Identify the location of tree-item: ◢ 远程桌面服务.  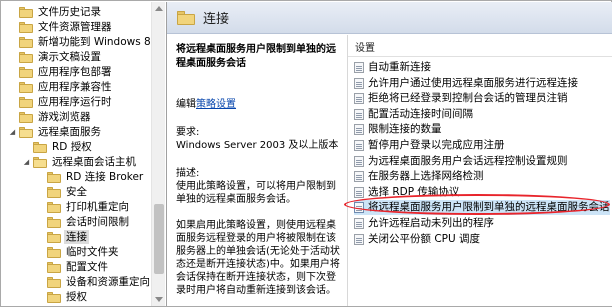
(55, 132).